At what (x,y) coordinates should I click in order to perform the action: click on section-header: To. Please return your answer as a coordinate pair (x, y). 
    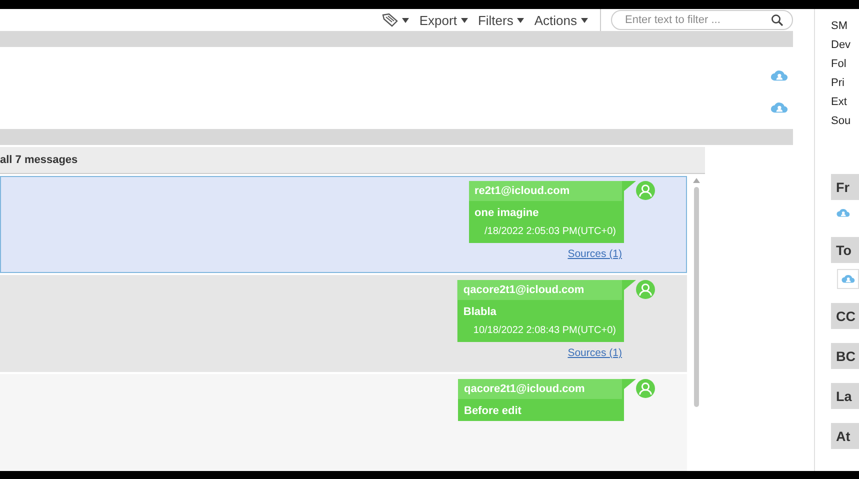
    Looking at the image, I should click on (845, 250).